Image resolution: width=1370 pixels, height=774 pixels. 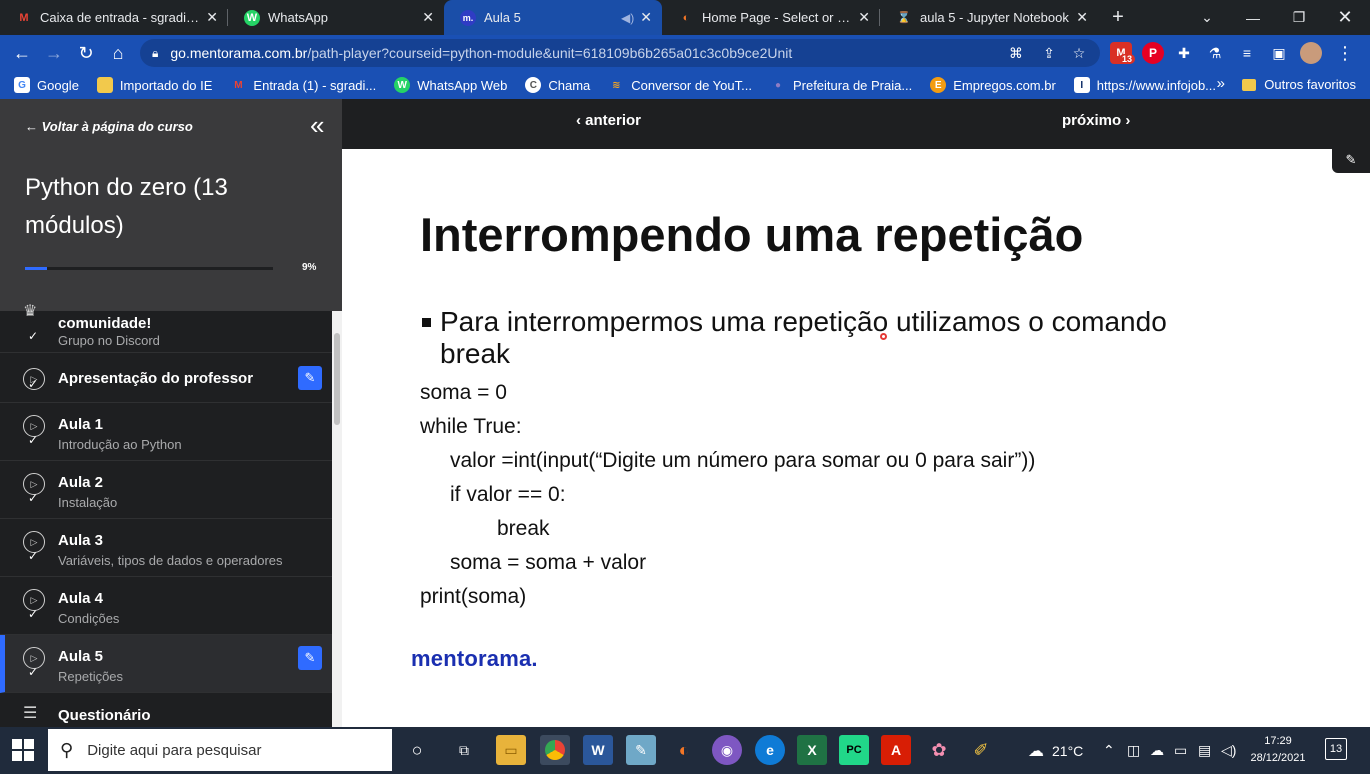 I want to click on cortana-icon: ○, so click(x=417, y=750).